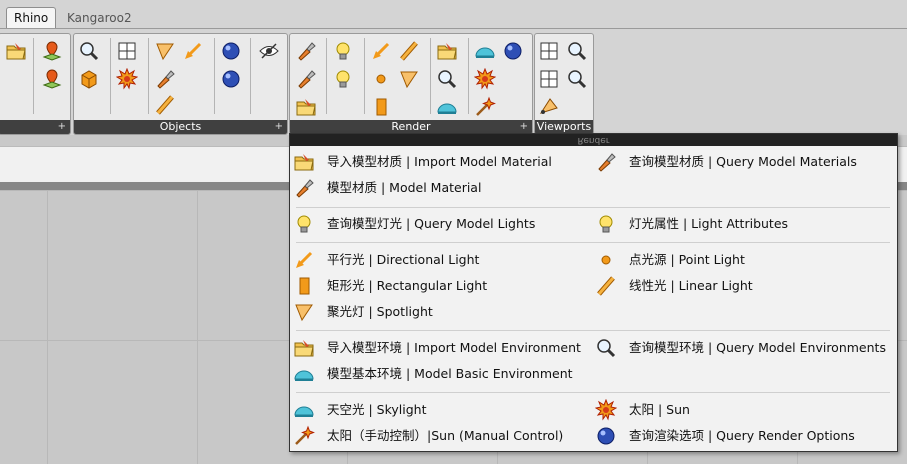 This screenshot has width=907, height=464. Describe the element at coordinates (438, 312) in the screenshot. I see `menu-item-spotlight: 聚光灯 | Spotlight` at that location.